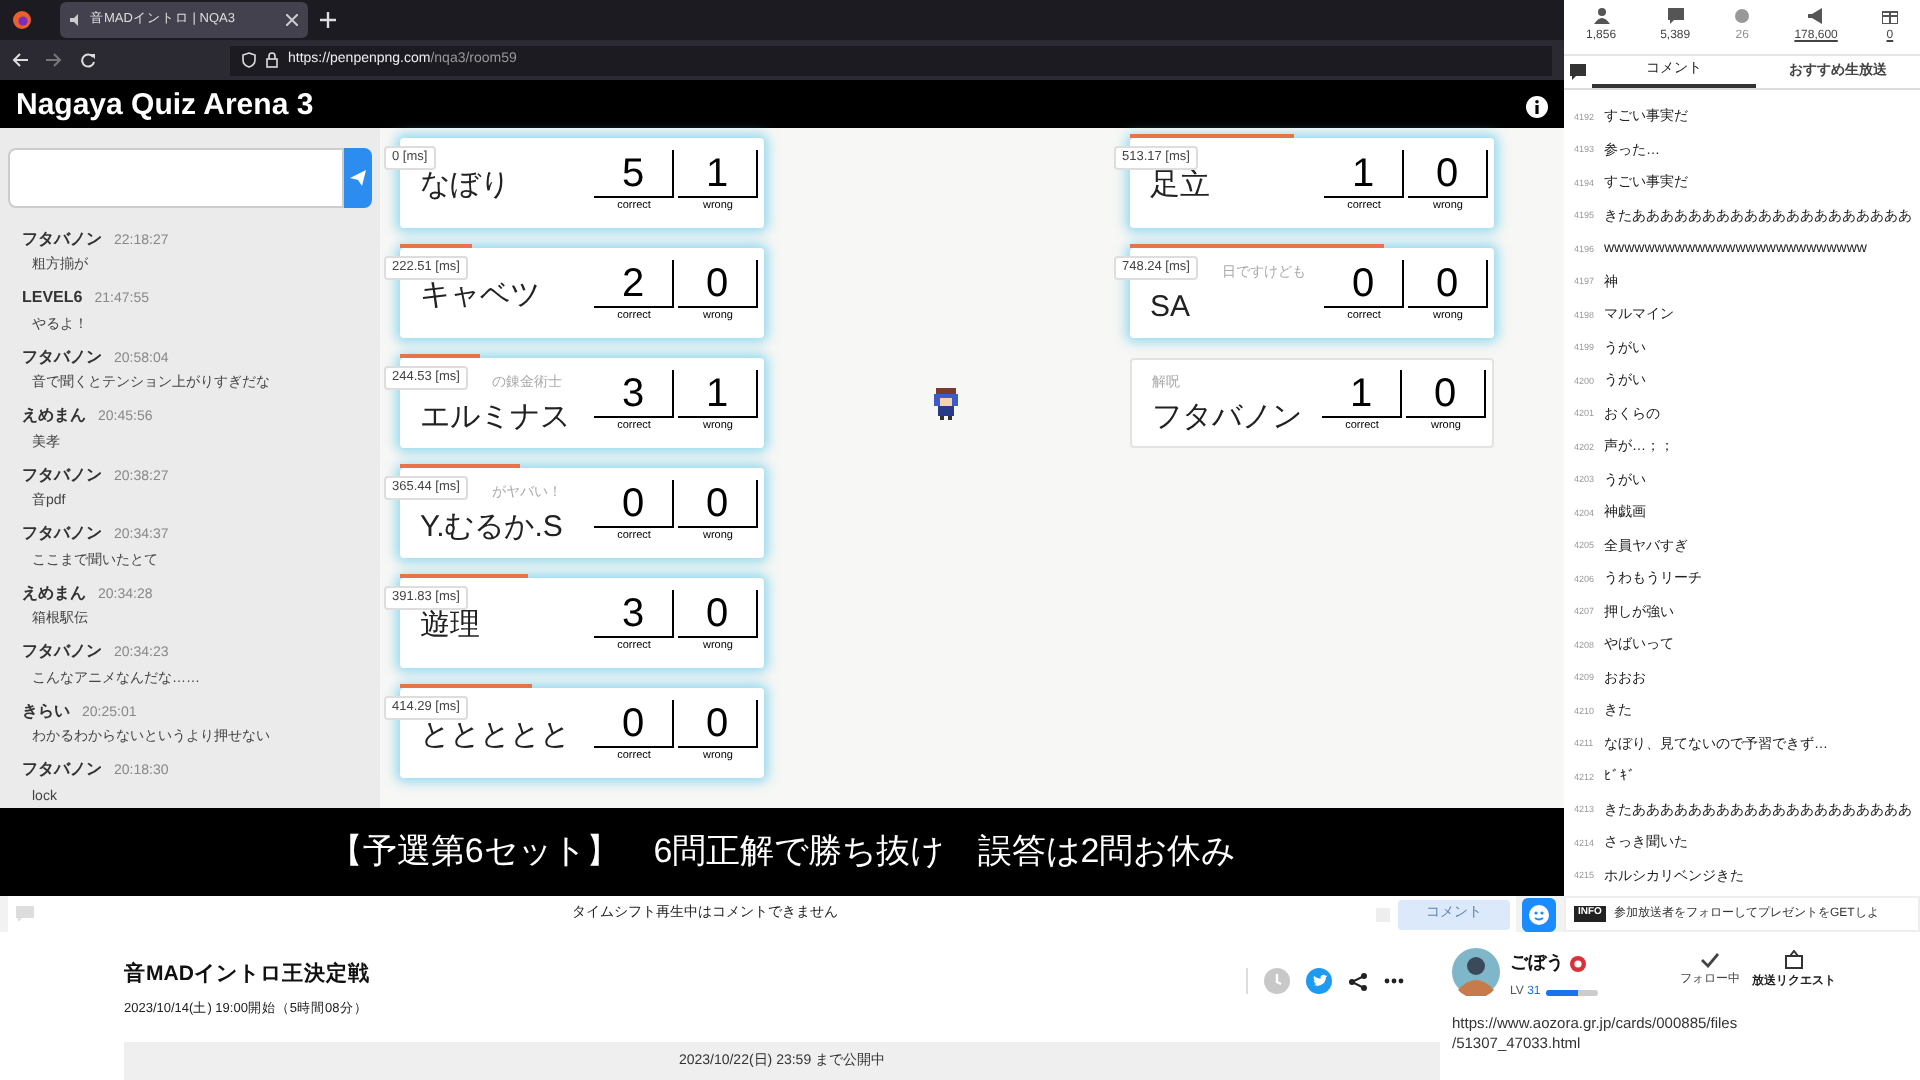 Image resolution: width=1920 pixels, height=1080 pixels. I want to click on broadcast-icon, so click(1794, 960).